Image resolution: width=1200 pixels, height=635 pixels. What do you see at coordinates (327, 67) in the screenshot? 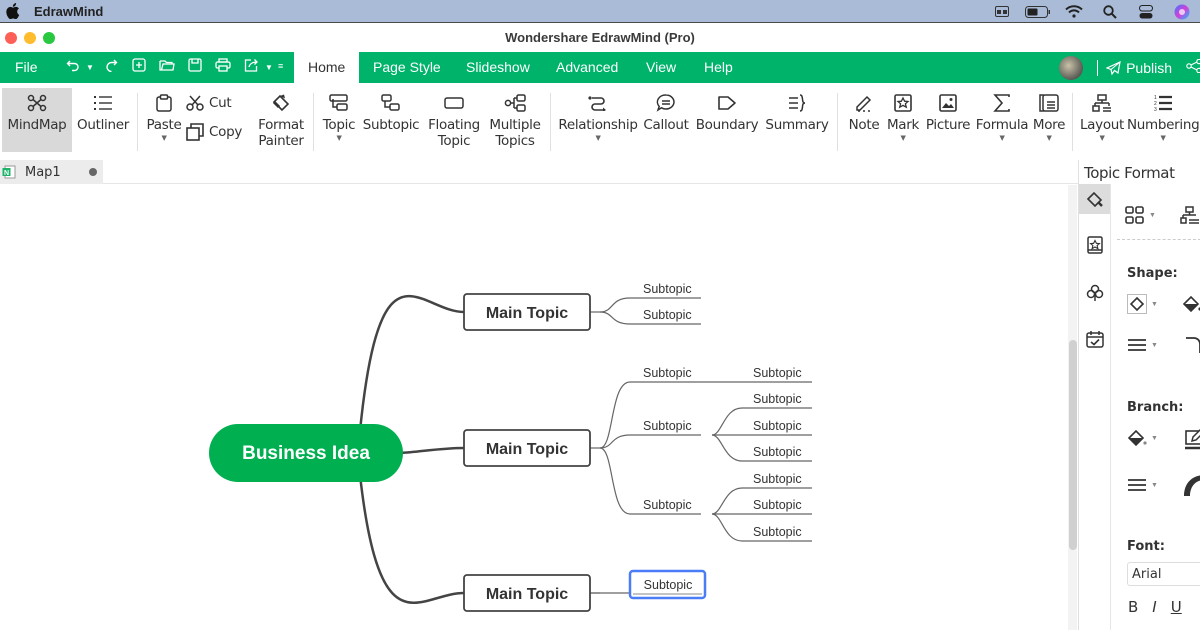
I see `tab-home: Home` at bounding box center [327, 67].